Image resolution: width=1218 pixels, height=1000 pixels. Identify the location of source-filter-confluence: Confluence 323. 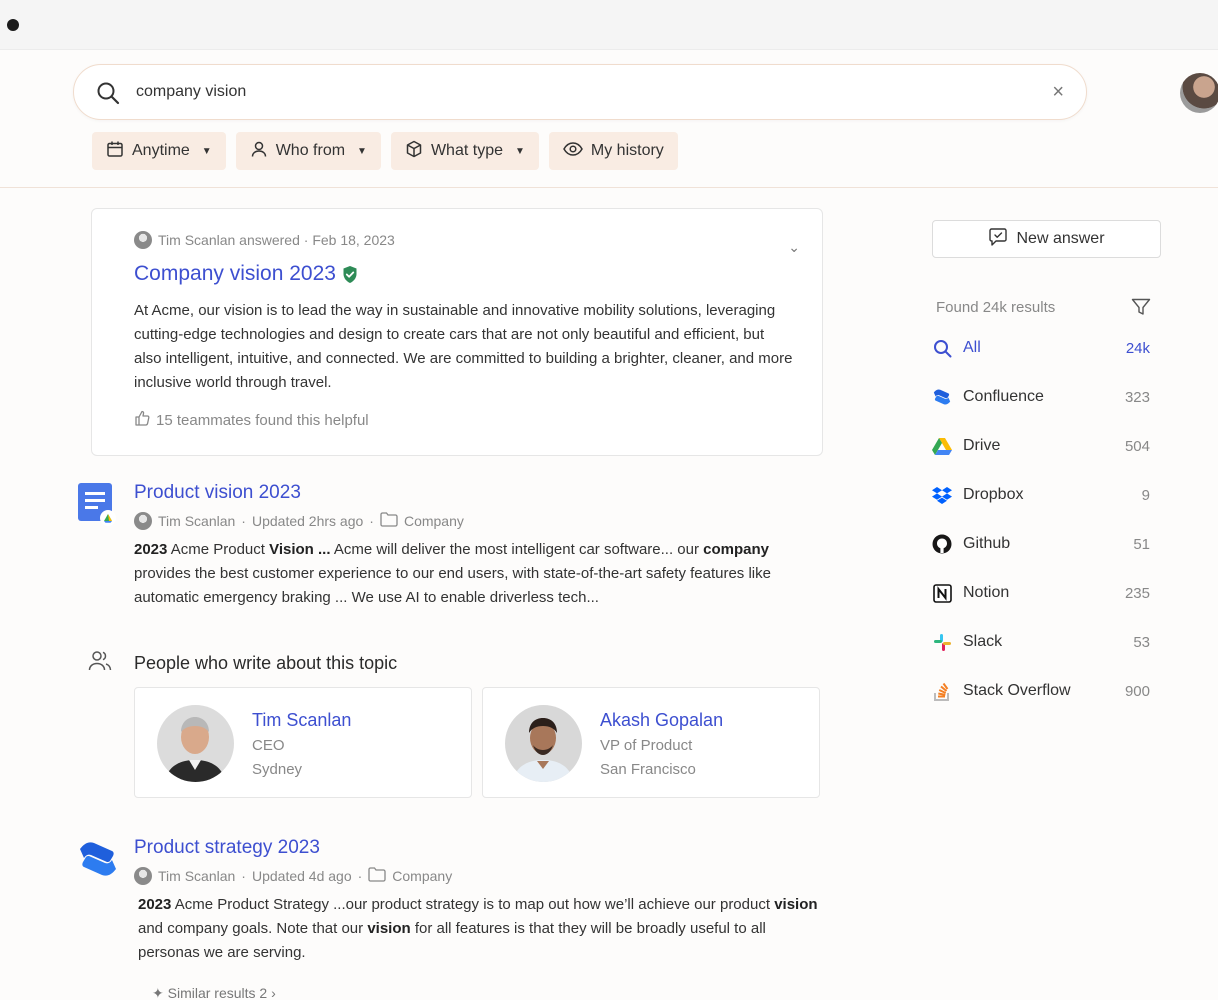
(1041, 397).